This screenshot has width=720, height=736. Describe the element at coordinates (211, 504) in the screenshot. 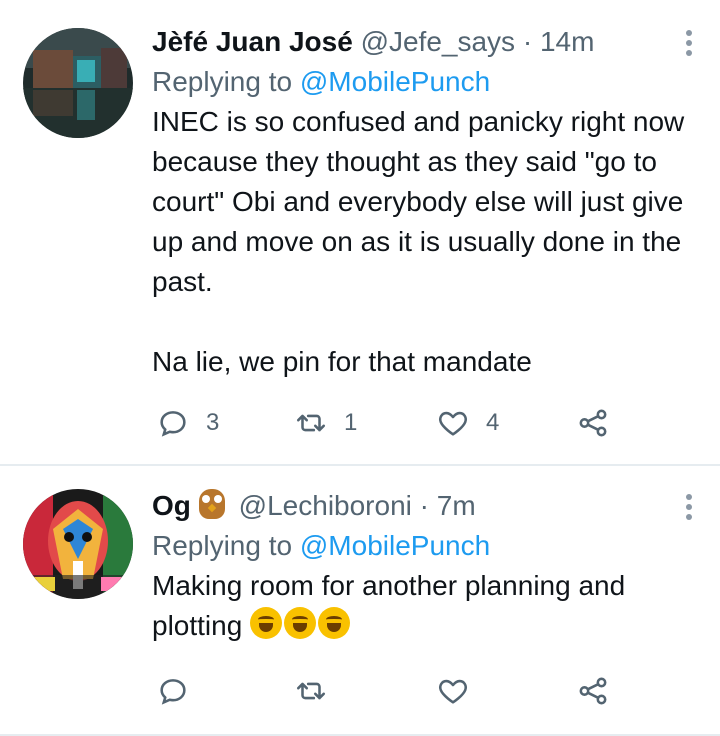

I see `owl-emoji` at that location.